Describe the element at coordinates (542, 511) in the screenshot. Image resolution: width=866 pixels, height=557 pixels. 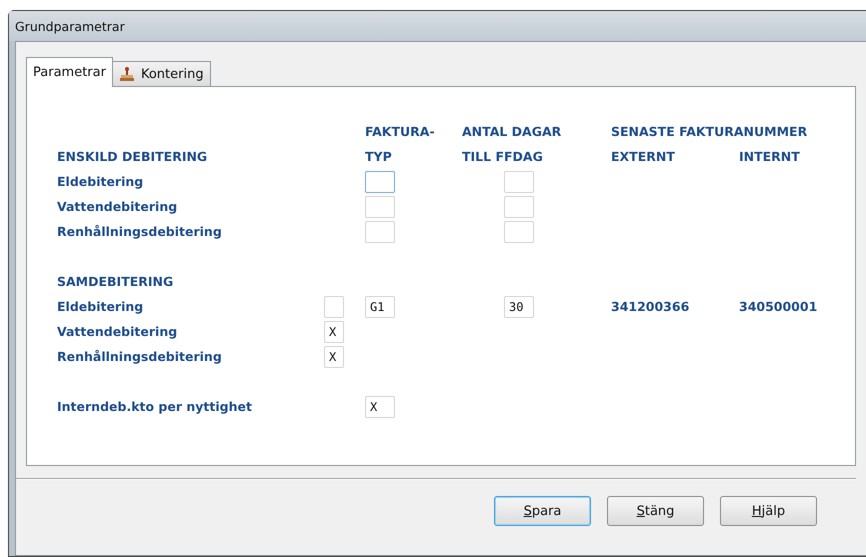
I see `dialog-button: Spara` at that location.